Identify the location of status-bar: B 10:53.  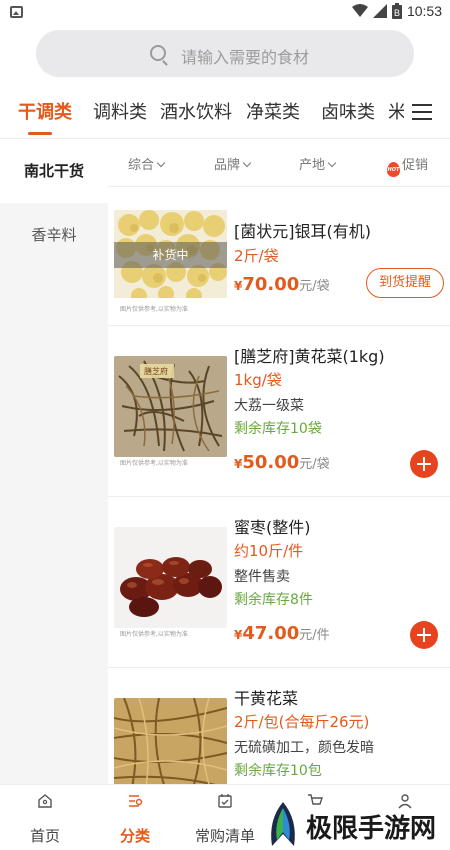
(225, 13).